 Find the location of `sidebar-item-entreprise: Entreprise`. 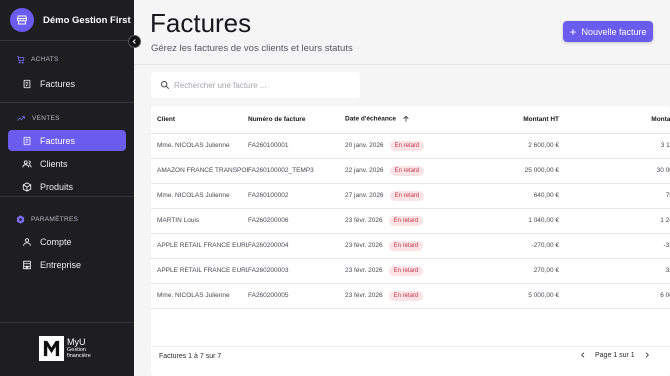

sidebar-item-entreprise: Entreprise is located at coordinates (67, 264).